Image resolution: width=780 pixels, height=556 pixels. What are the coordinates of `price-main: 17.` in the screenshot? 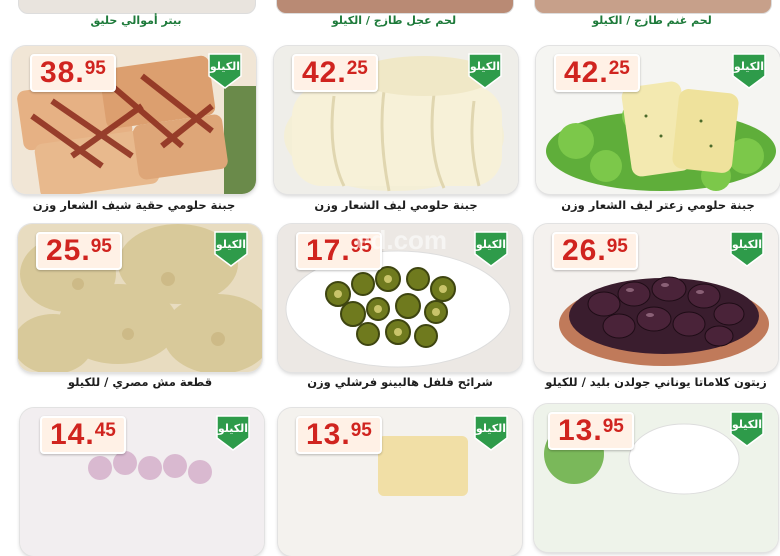 It's located at (328, 250).